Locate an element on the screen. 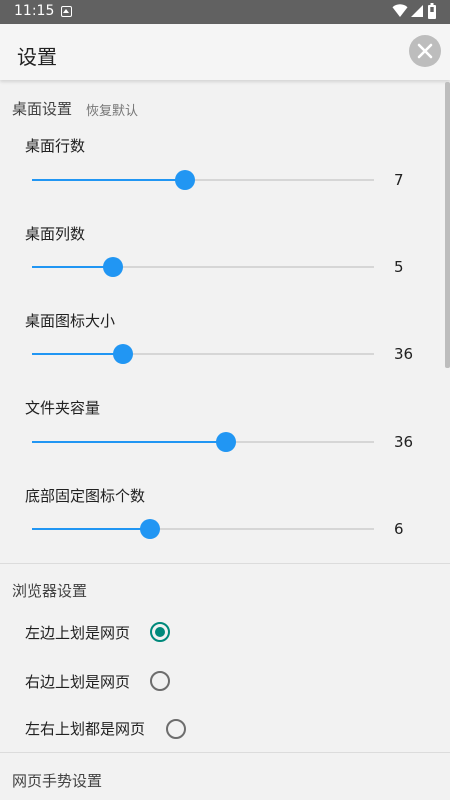 The image size is (450, 800). setting-value: 5 is located at coordinates (399, 267).